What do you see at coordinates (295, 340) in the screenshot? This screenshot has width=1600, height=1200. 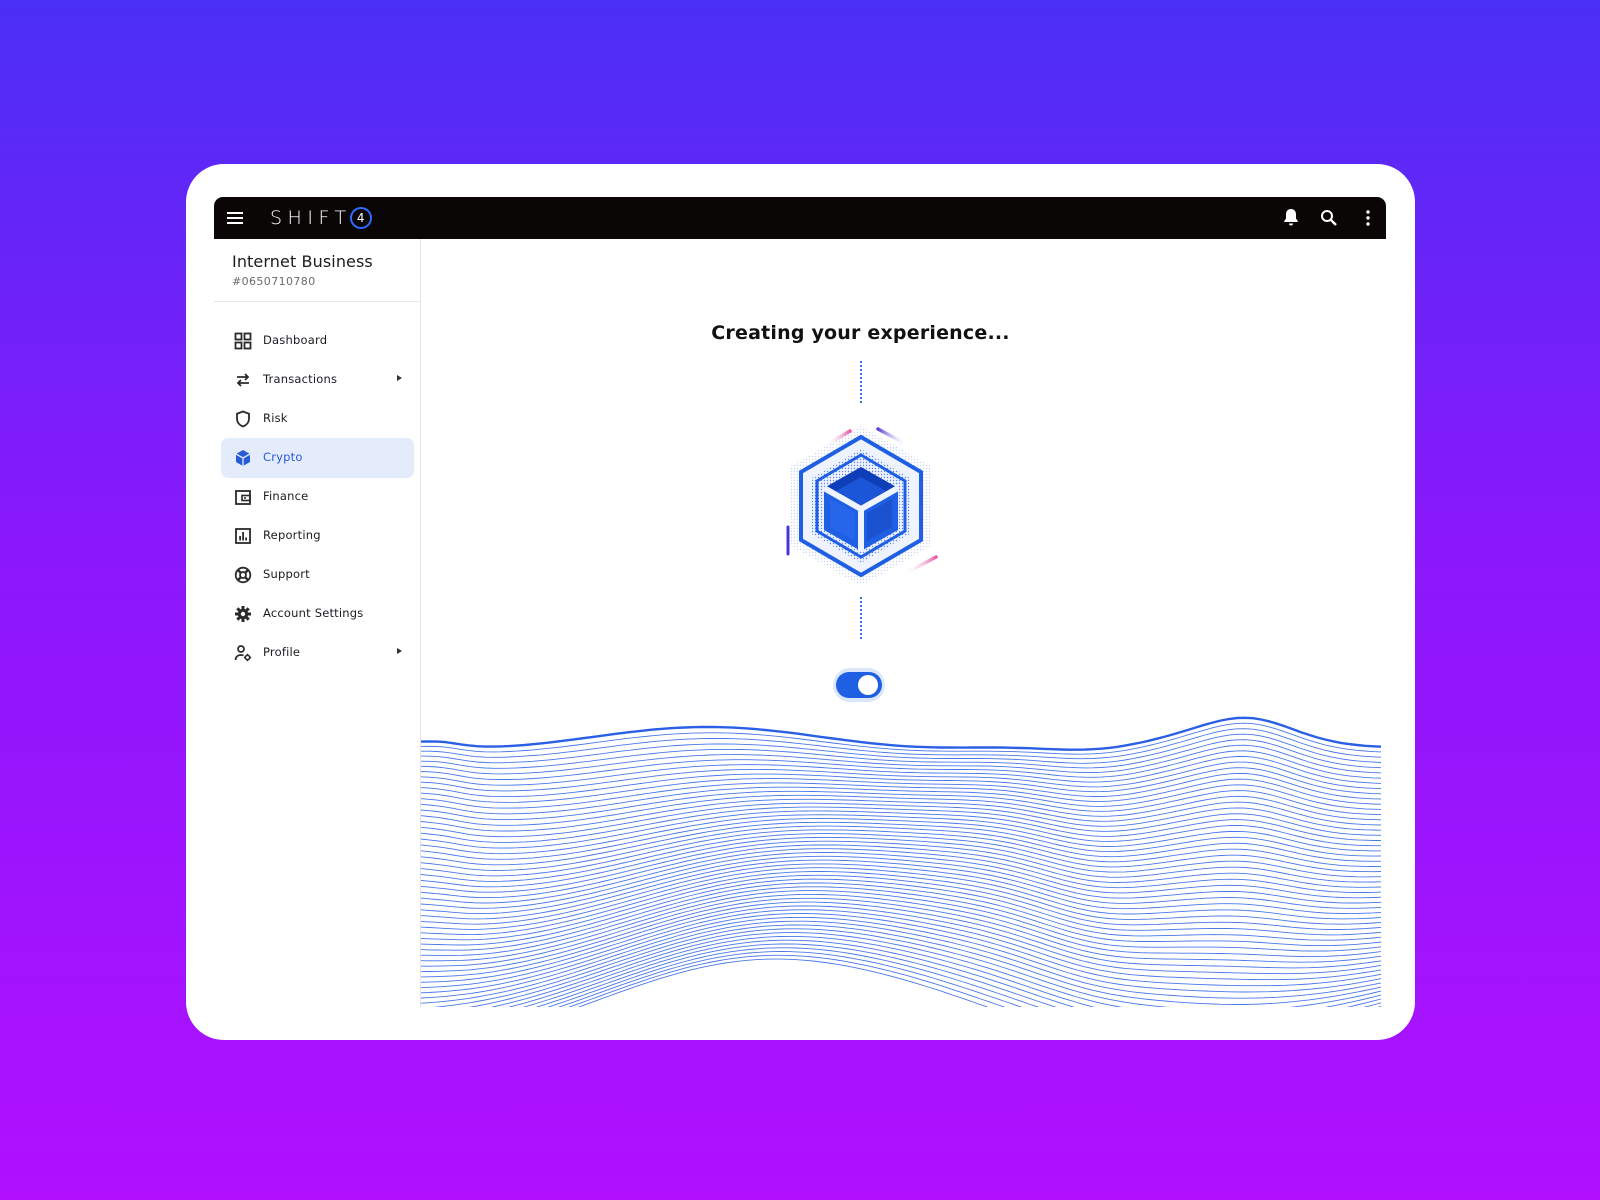 I see `sidebar-item-label: Dashboard` at bounding box center [295, 340].